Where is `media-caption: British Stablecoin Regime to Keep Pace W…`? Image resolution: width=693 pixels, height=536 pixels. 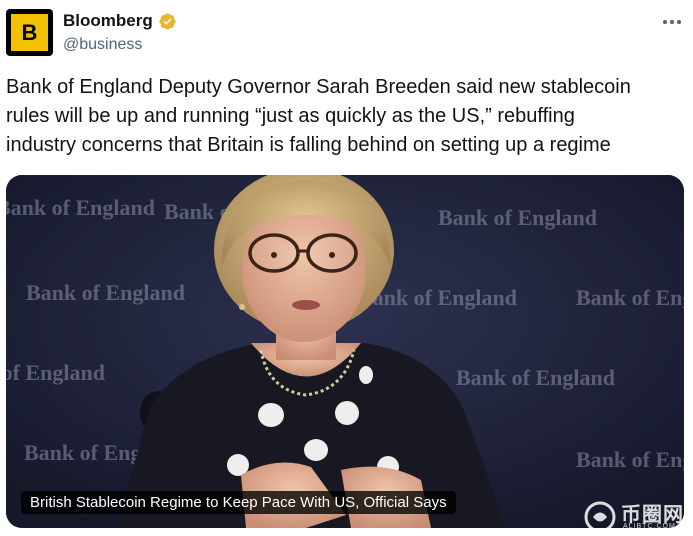 media-caption: British Stablecoin Regime to Keep Pace W… is located at coordinates (238, 502).